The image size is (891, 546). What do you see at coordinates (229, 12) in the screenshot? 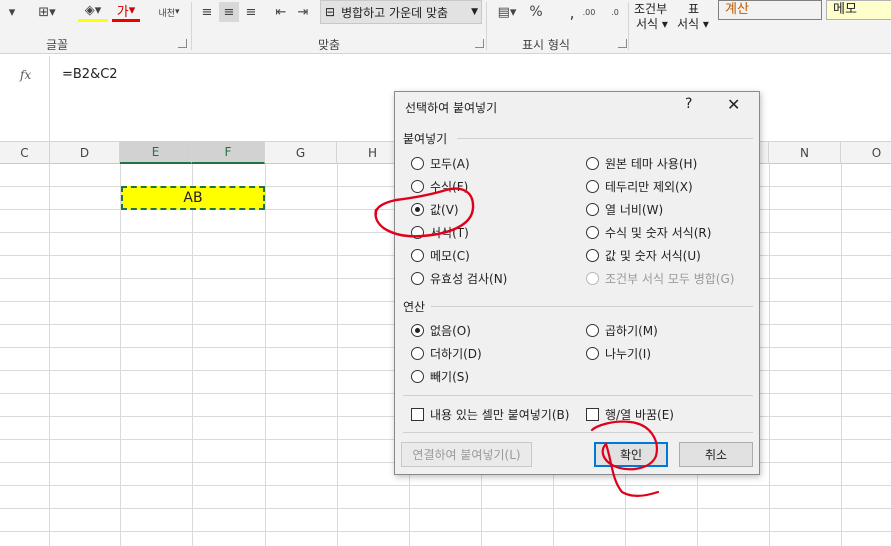
I see `align-center-icon: ≡` at bounding box center [229, 12].